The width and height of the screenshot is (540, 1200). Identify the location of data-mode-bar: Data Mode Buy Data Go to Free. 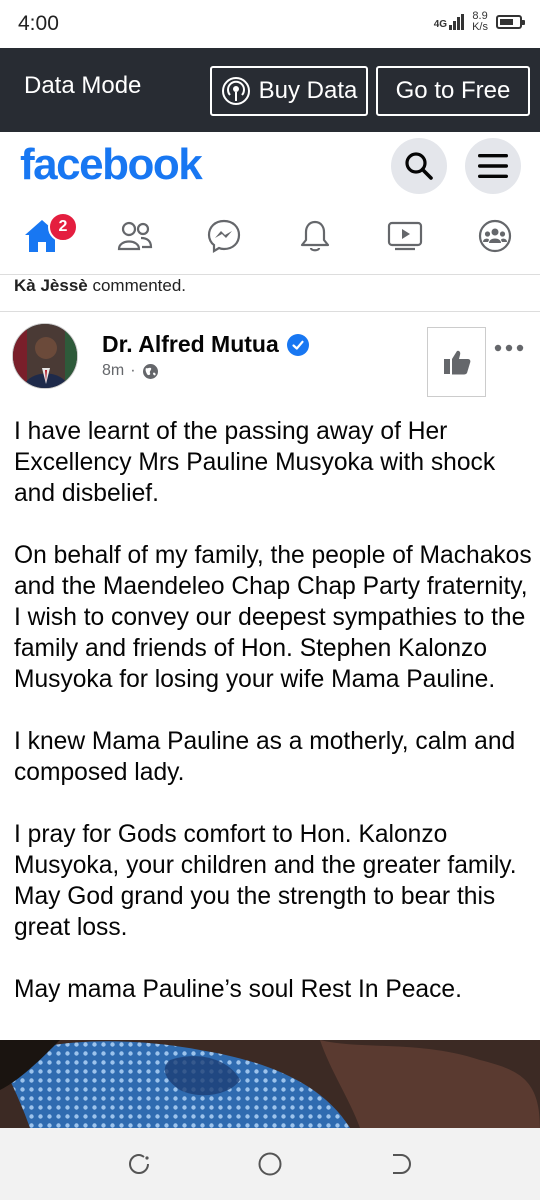
(270, 90).